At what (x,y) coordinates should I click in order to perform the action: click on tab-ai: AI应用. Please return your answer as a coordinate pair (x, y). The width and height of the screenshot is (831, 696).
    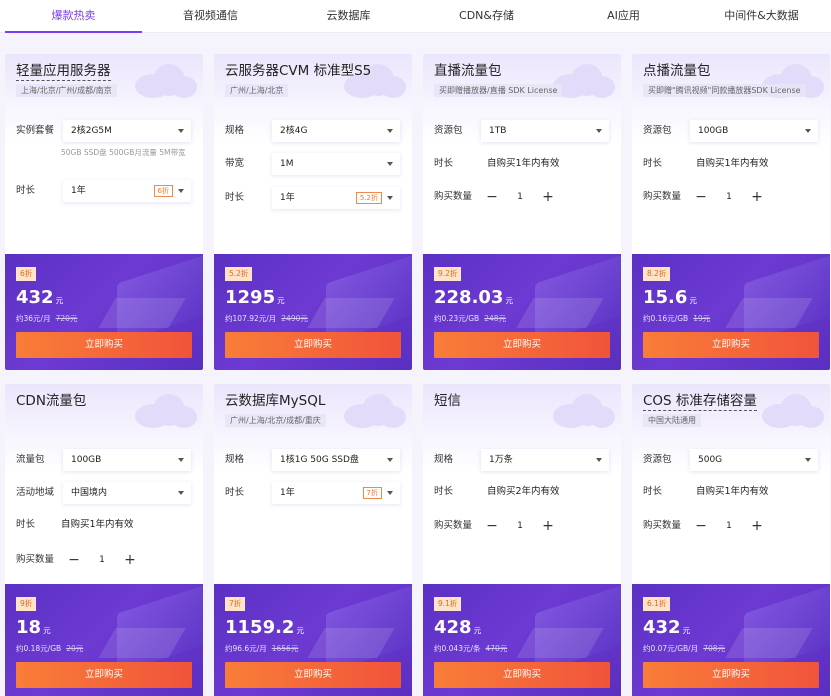
    Looking at the image, I should click on (623, 16).